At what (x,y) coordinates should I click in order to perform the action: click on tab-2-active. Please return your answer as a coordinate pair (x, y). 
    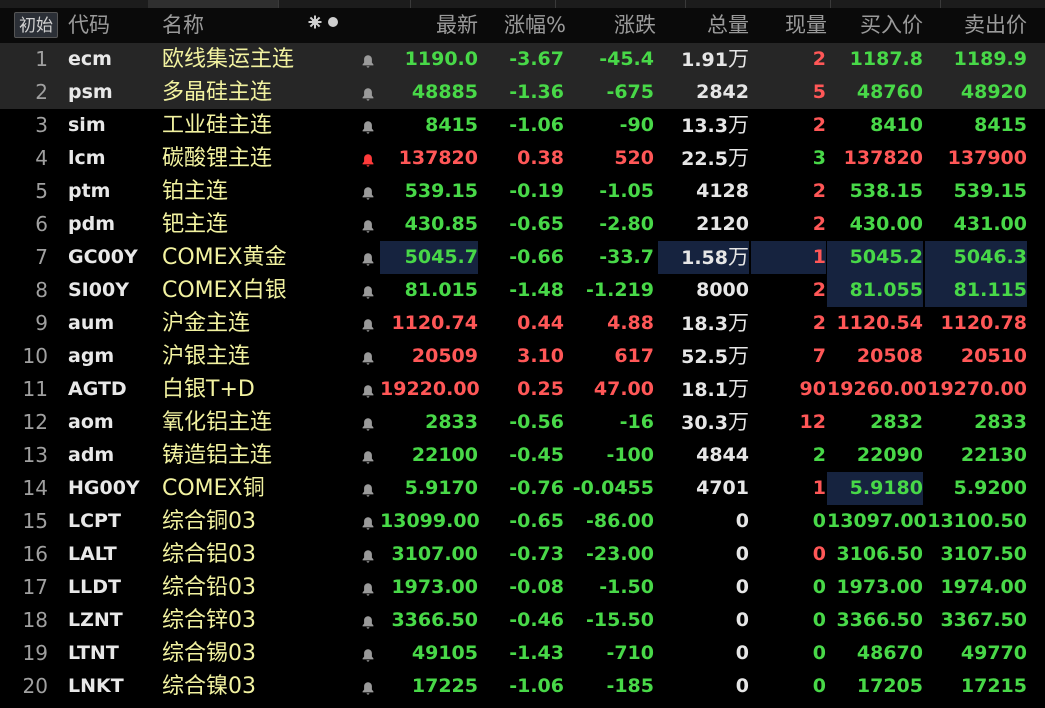
    Looking at the image, I should click on (213, 4).